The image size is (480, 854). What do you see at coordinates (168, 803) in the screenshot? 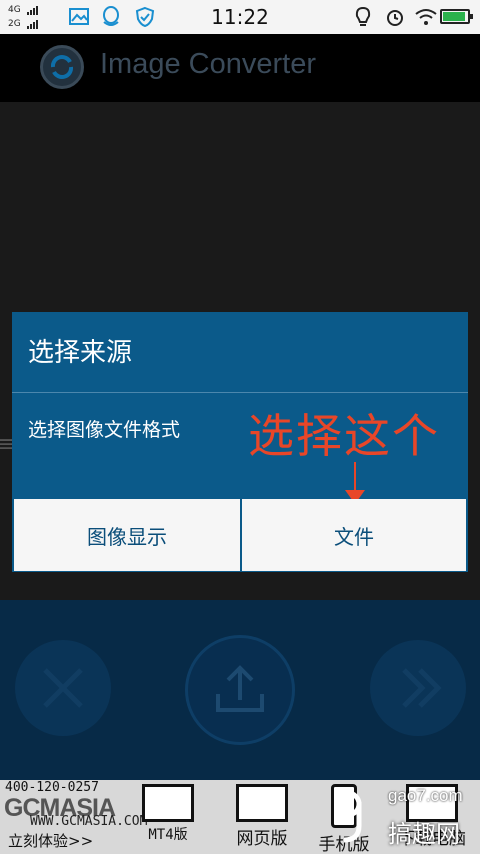
I see `monitor-icon` at bounding box center [168, 803].